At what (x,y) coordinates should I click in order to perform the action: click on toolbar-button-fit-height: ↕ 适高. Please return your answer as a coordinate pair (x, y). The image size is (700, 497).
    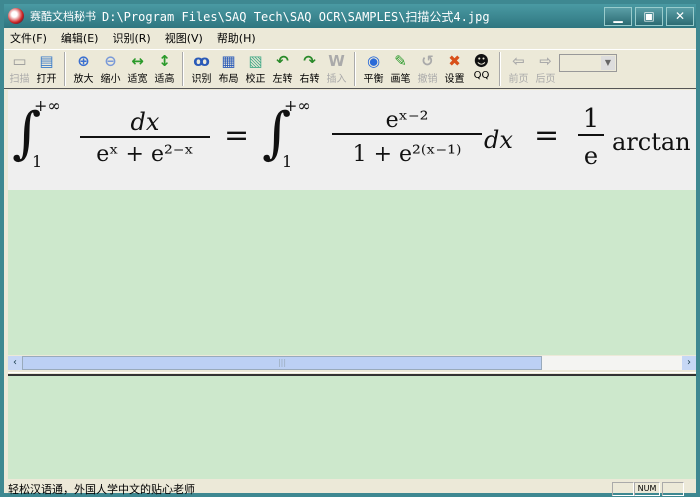
    Looking at the image, I should click on (164, 69).